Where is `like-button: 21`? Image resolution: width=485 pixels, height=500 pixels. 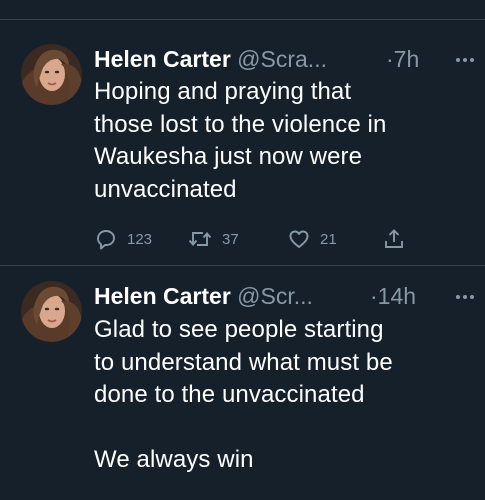 like-button: 21 is located at coordinates (312, 239).